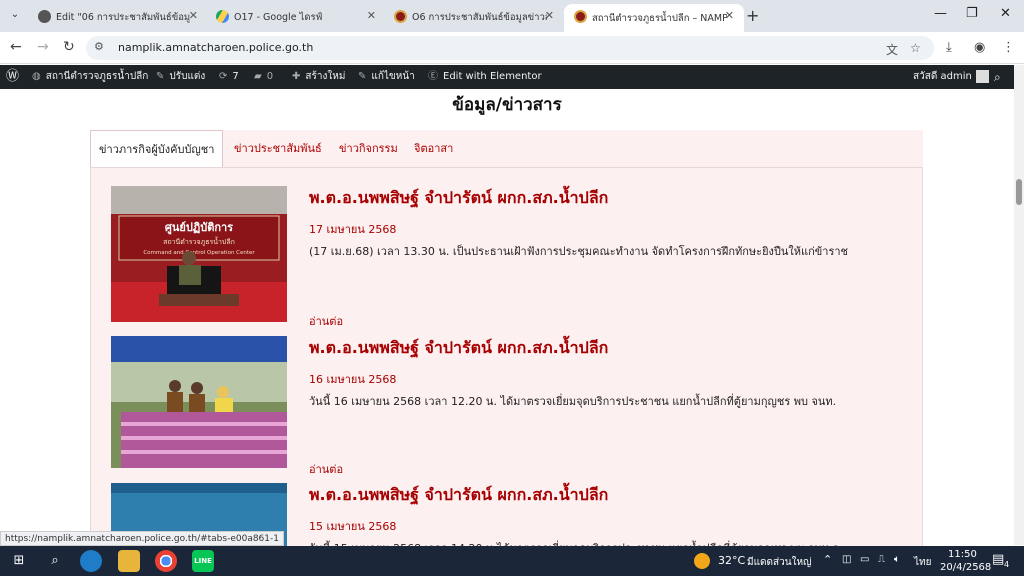 Image resolution: width=1024 pixels, height=576 pixels. Describe the element at coordinates (362, 76) in the screenshot. I see `pencil-icon: ✎` at that location.